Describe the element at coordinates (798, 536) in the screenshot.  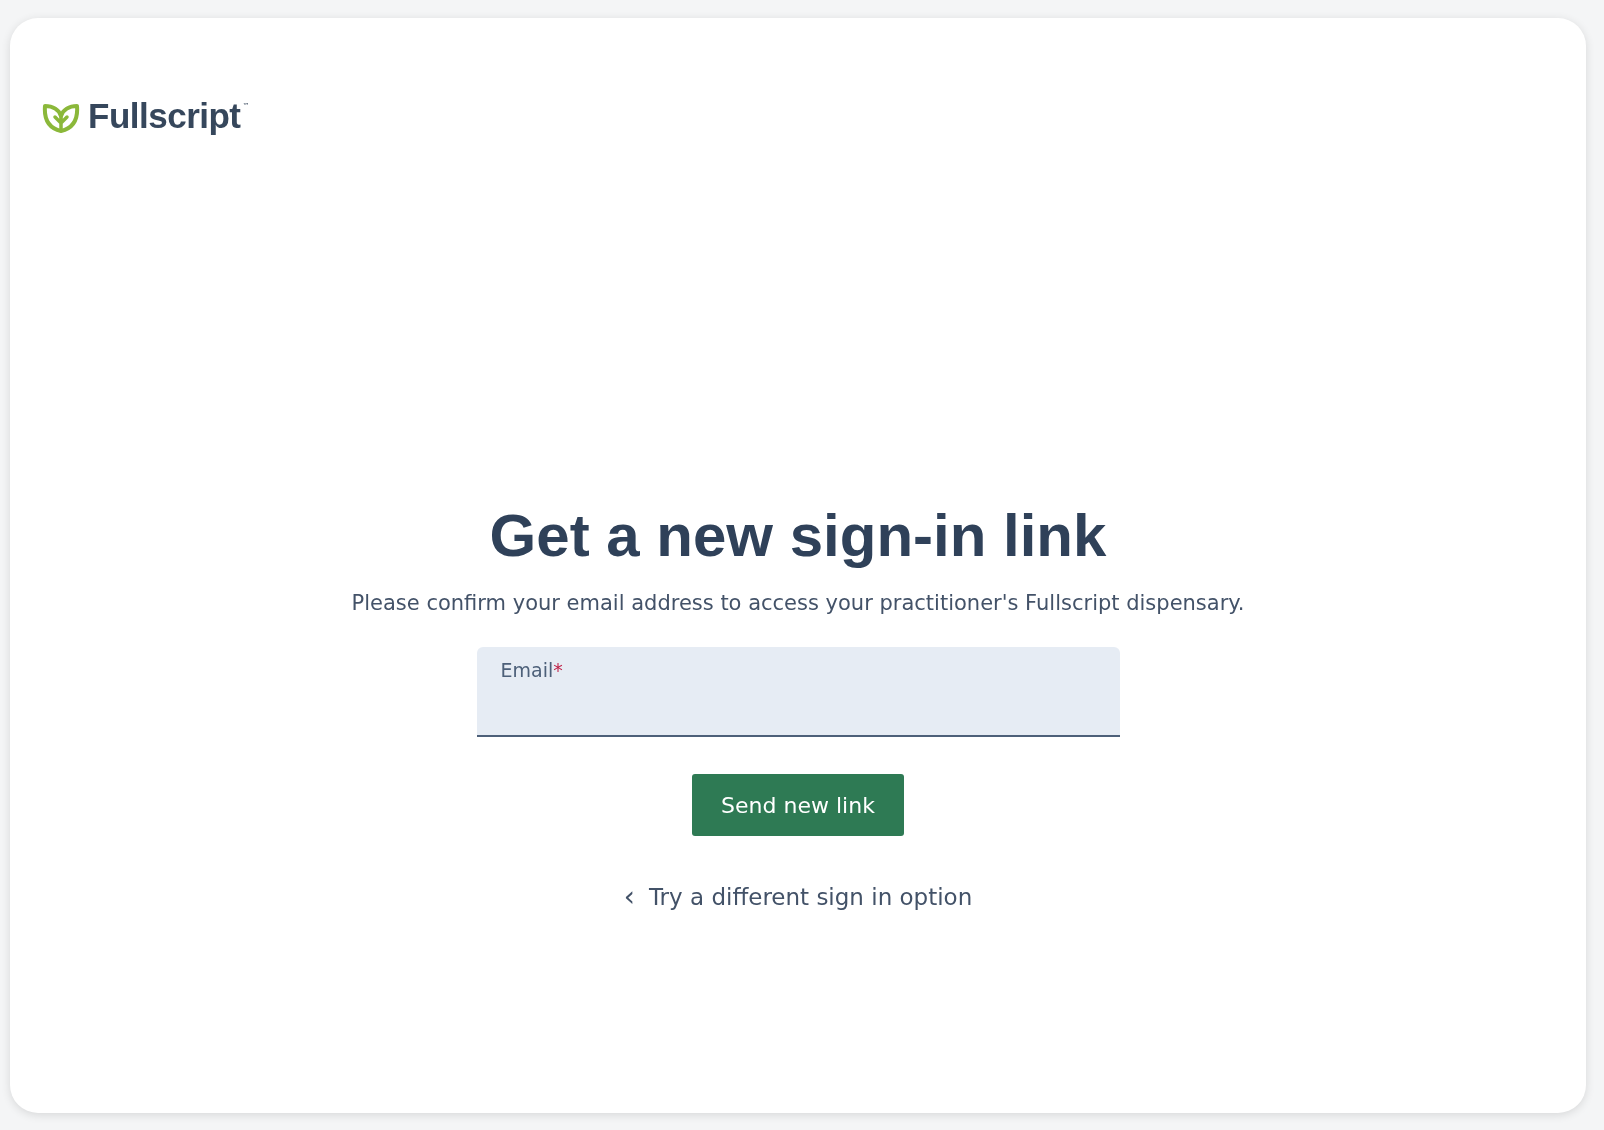
I see `page-heading: Get a new sign-in link` at that location.